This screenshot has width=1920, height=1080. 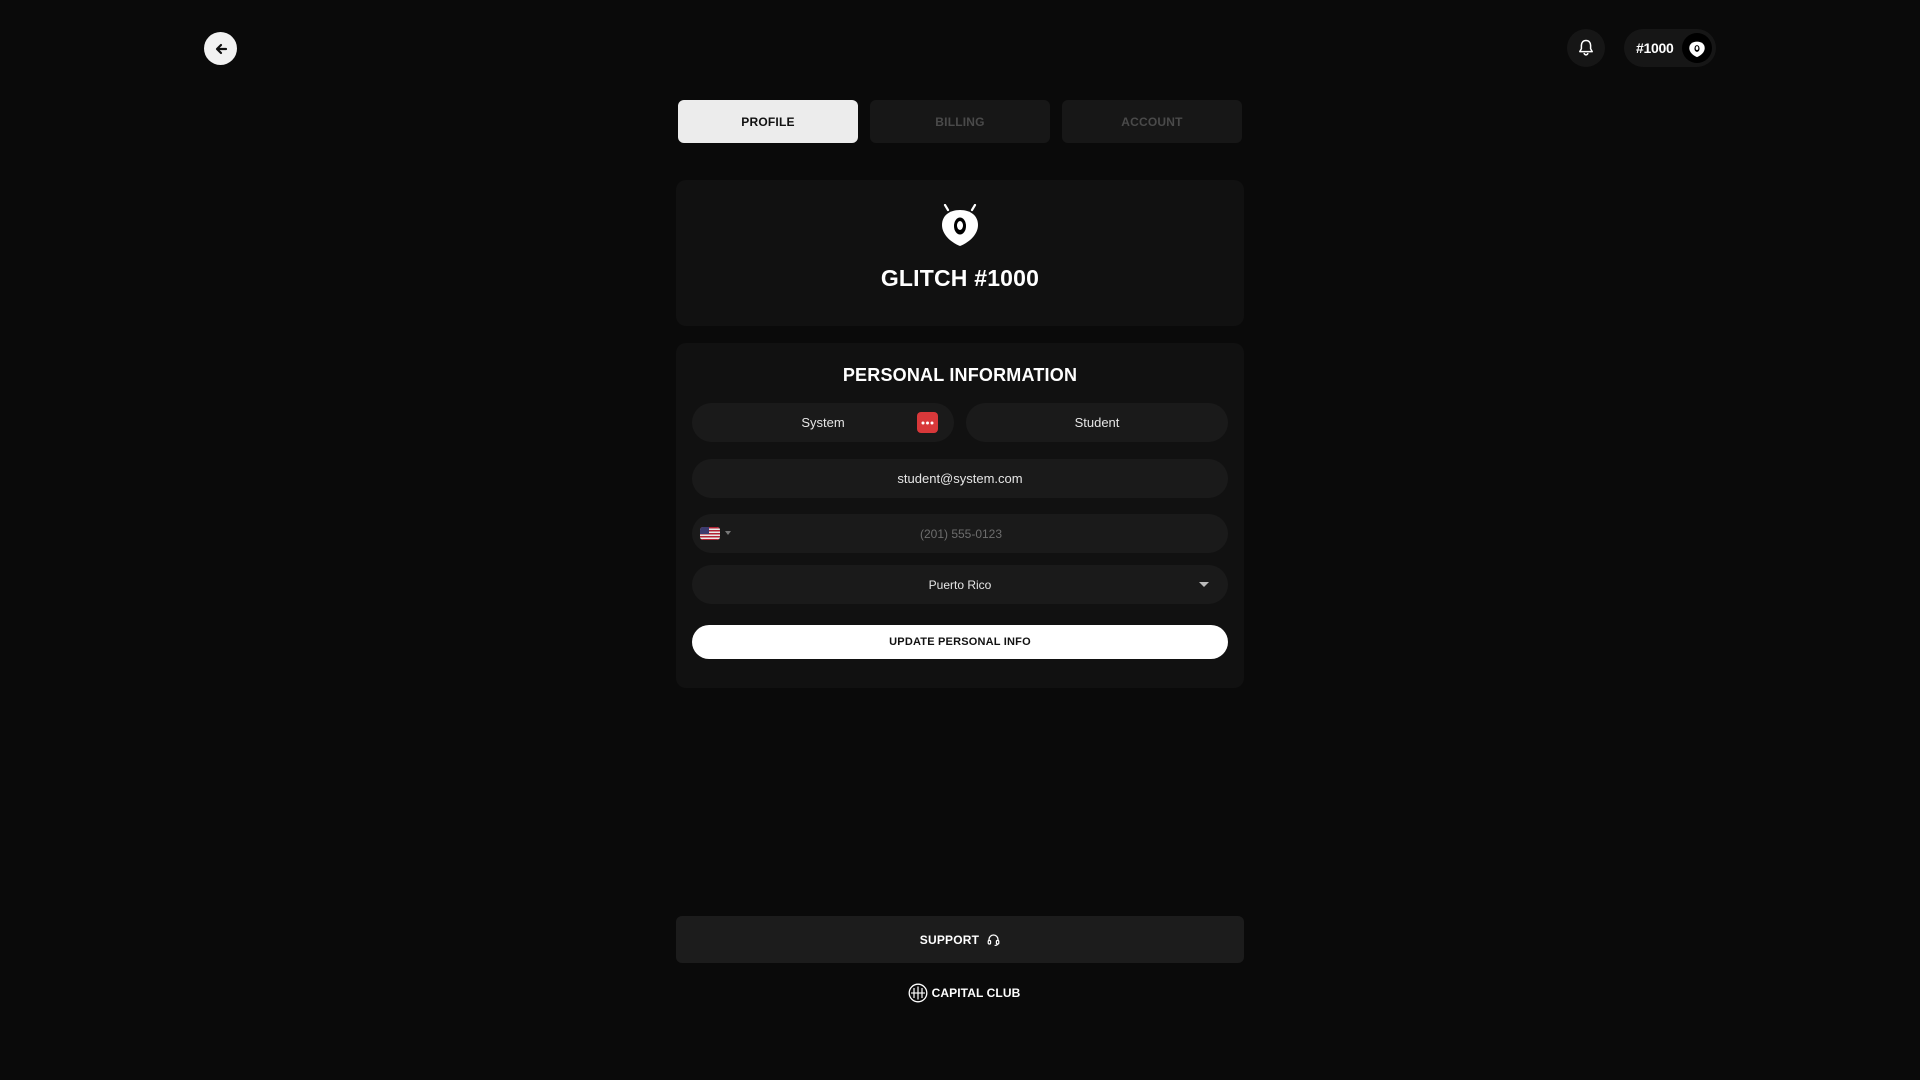 I want to click on password-manager-badge, so click(x=927, y=422).